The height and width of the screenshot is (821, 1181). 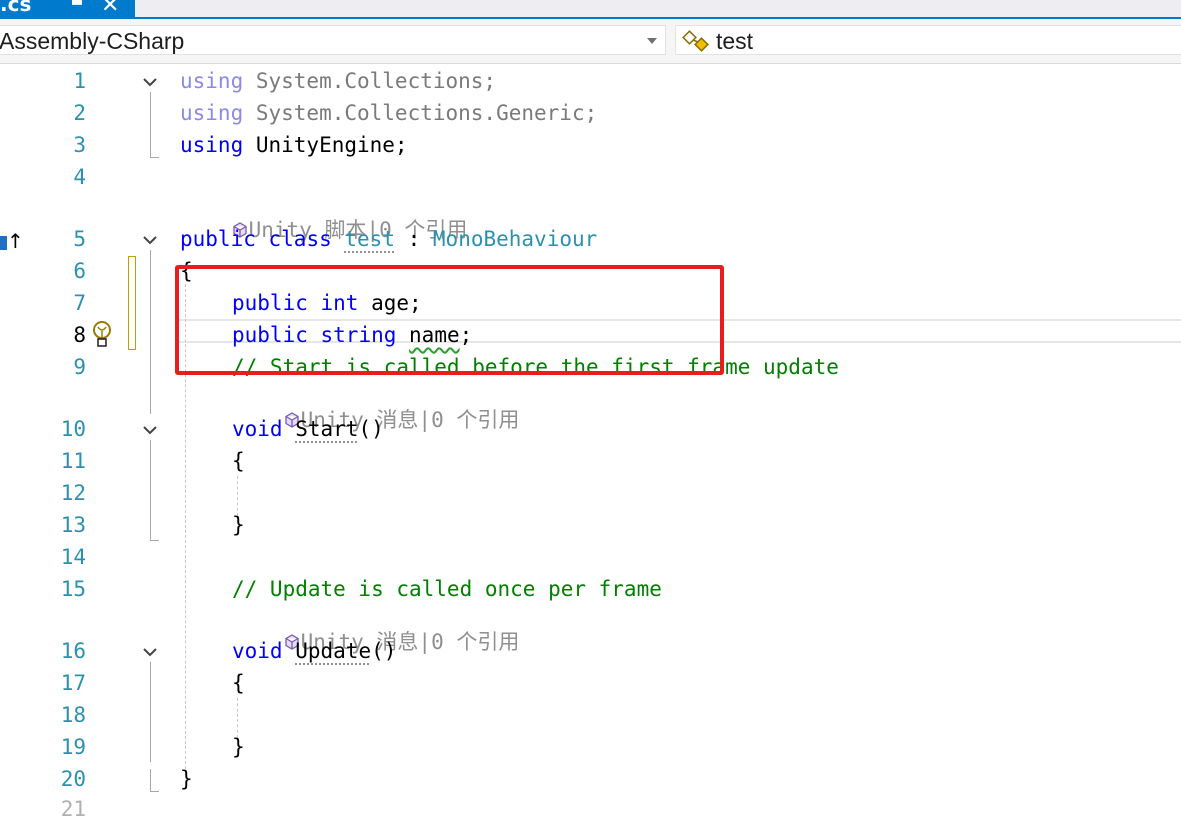 I want to click on line-number: 4, so click(x=79, y=177).